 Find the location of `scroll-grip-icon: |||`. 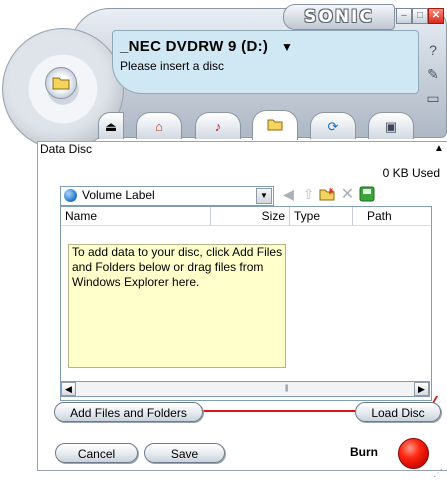

scroll-grip-icon: ||| is located at coordinates (287, 388).